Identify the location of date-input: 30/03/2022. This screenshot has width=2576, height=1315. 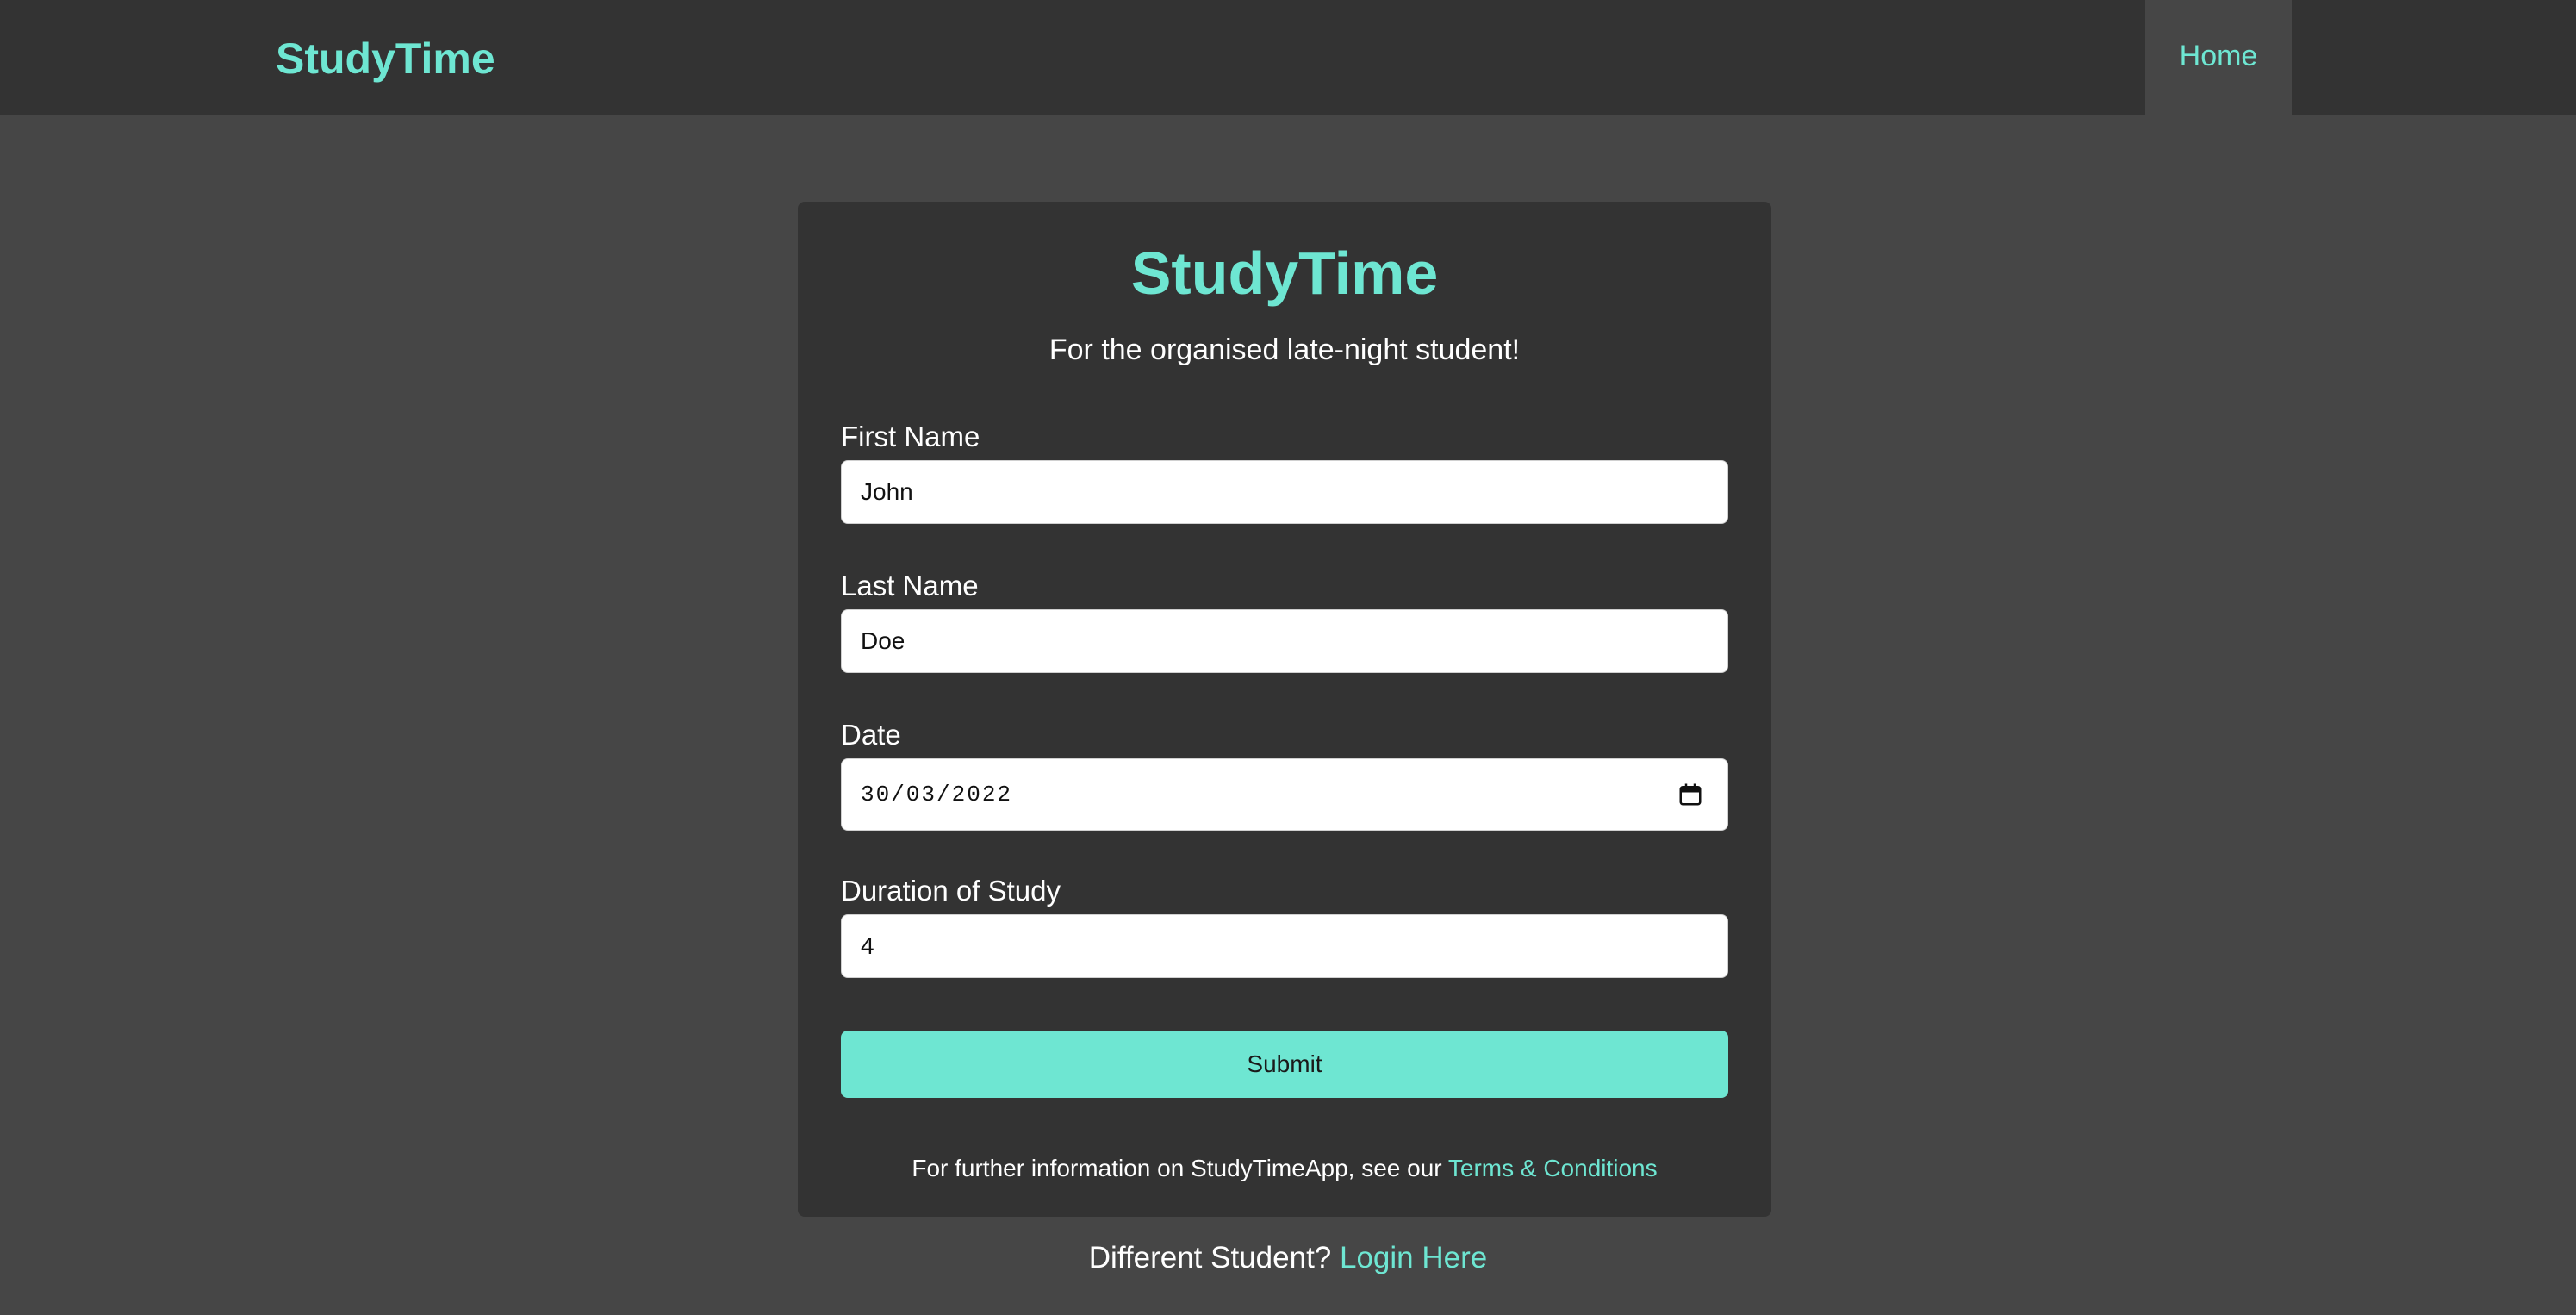
(1285, 794).